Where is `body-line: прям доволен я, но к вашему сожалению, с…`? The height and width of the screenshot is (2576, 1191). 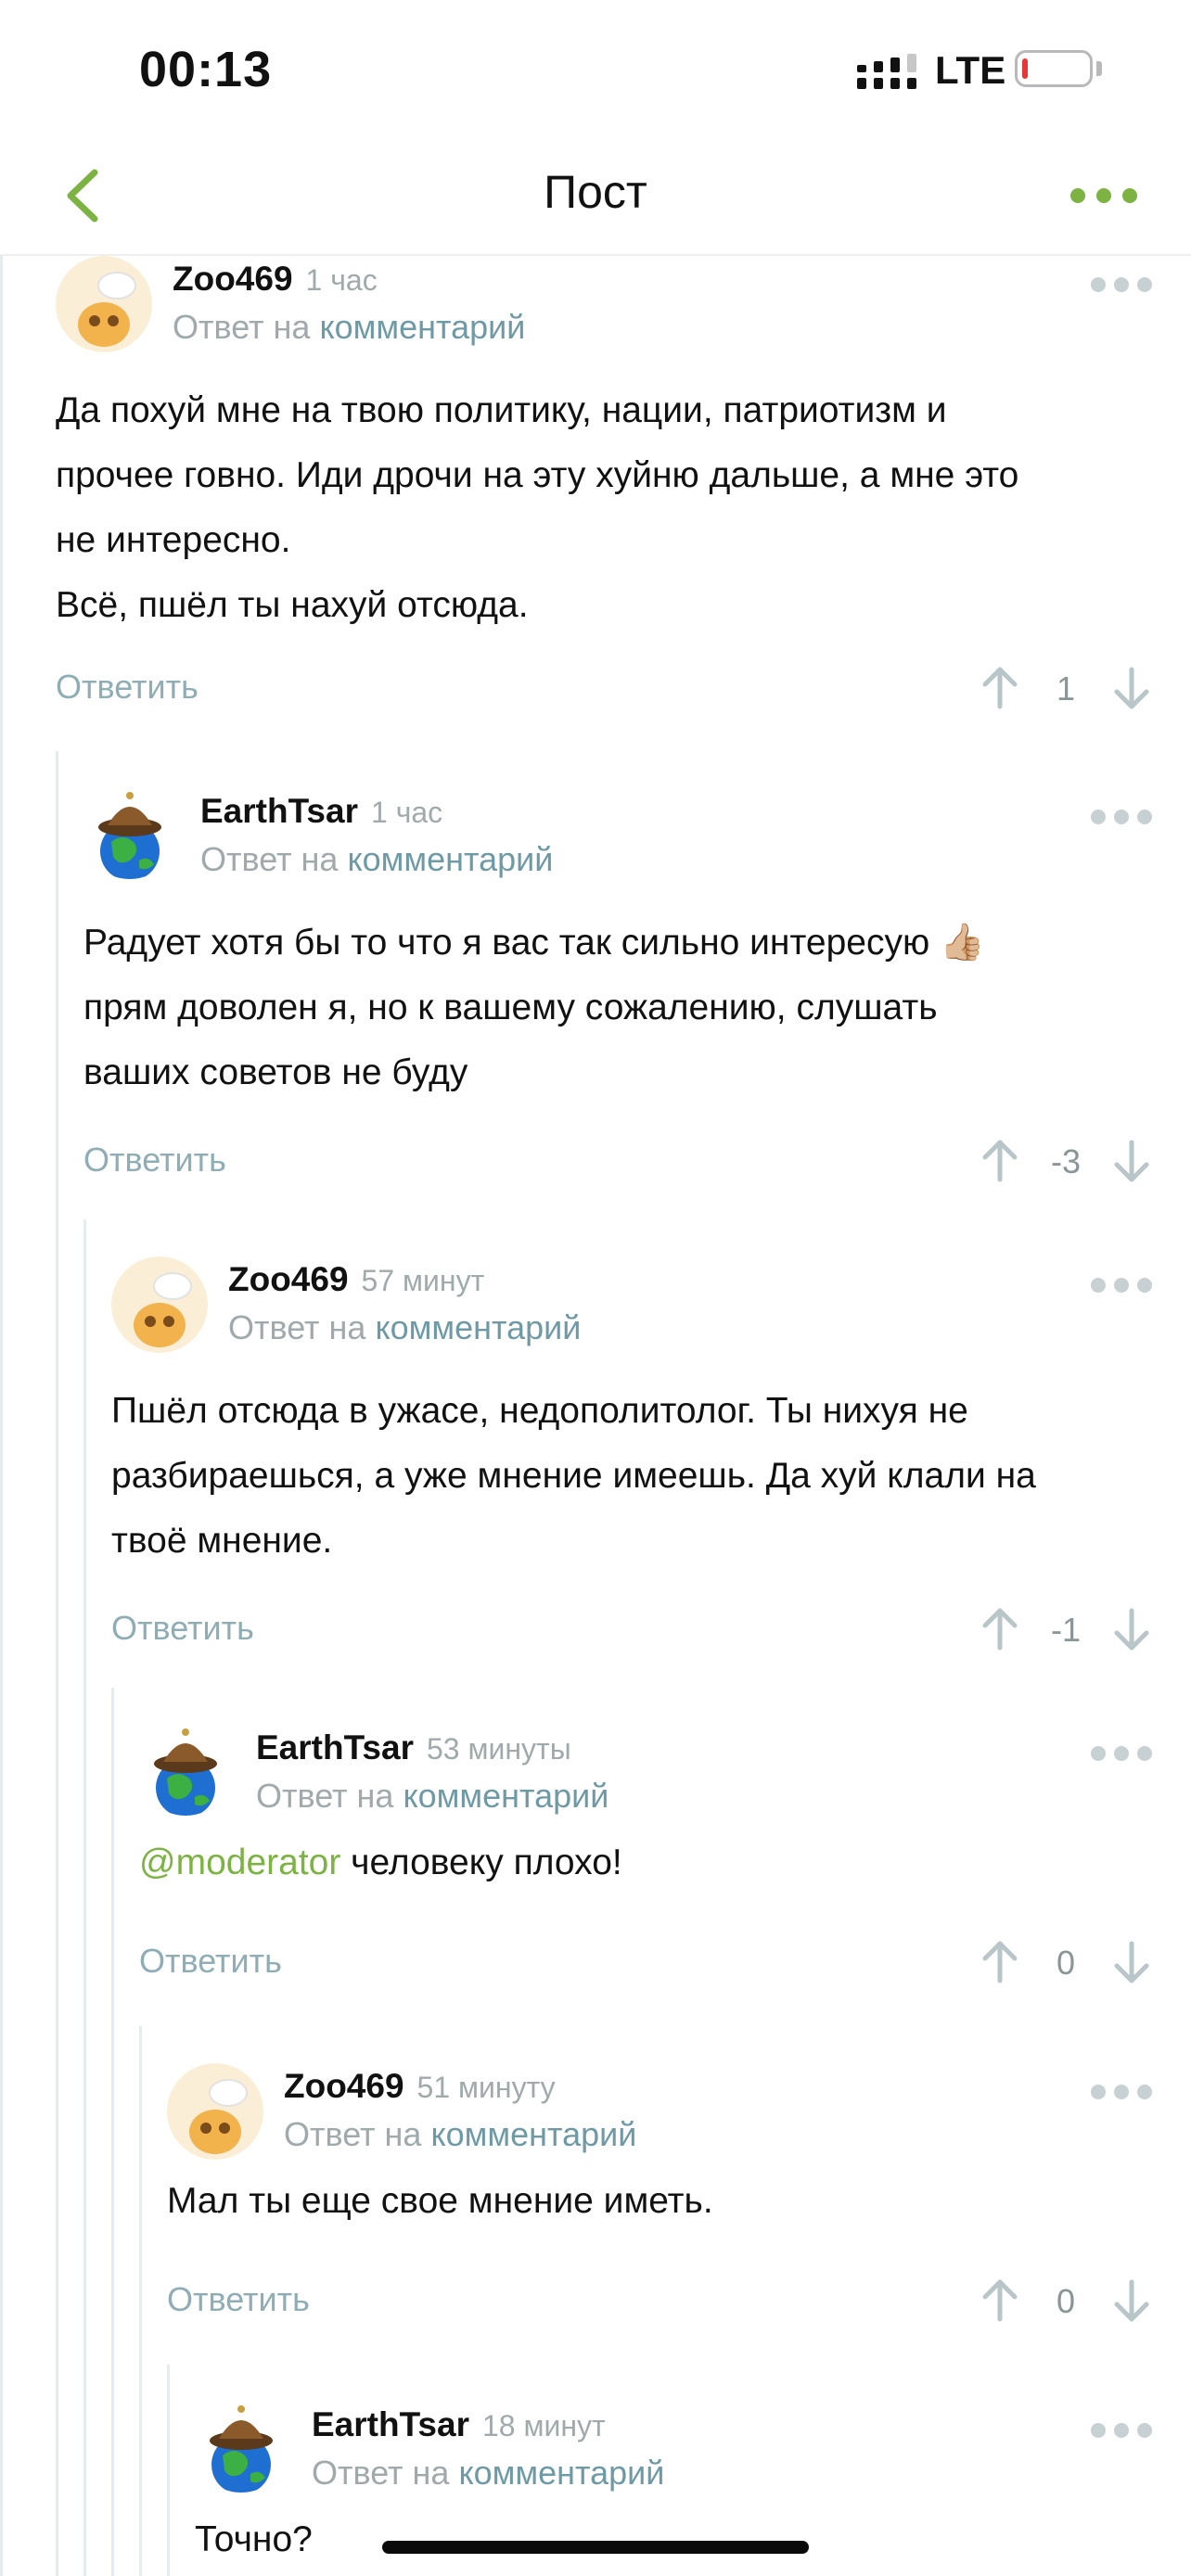 body-line: прям доволен я, но к вашему сожалению, с… is located at coordinates (510, 1008).